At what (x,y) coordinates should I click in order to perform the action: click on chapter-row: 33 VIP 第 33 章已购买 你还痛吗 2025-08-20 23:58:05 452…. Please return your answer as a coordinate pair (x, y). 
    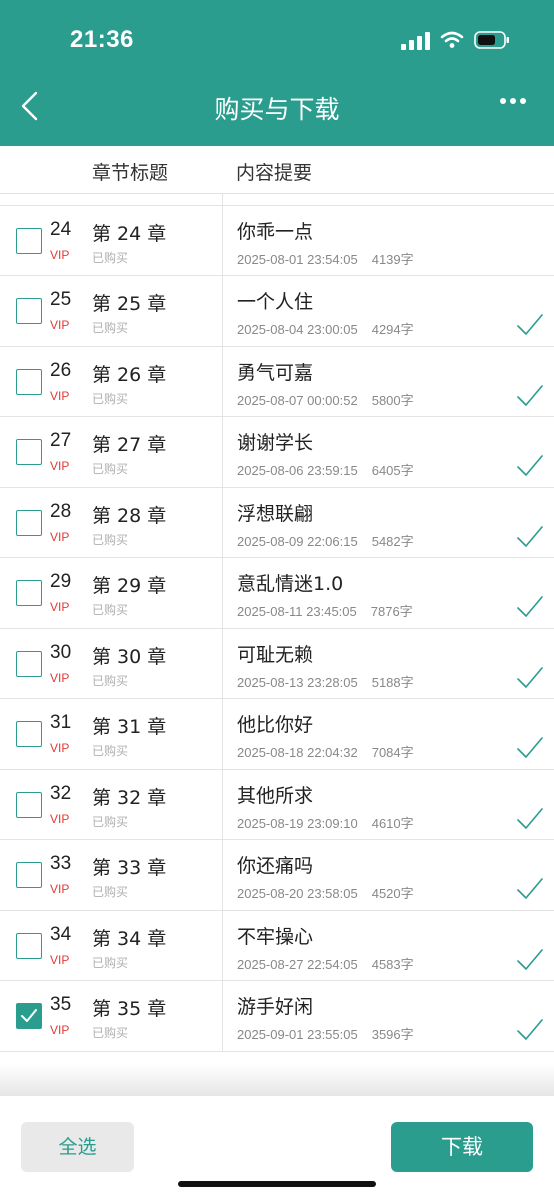
    Looking at the image, I should click on (277, 875).